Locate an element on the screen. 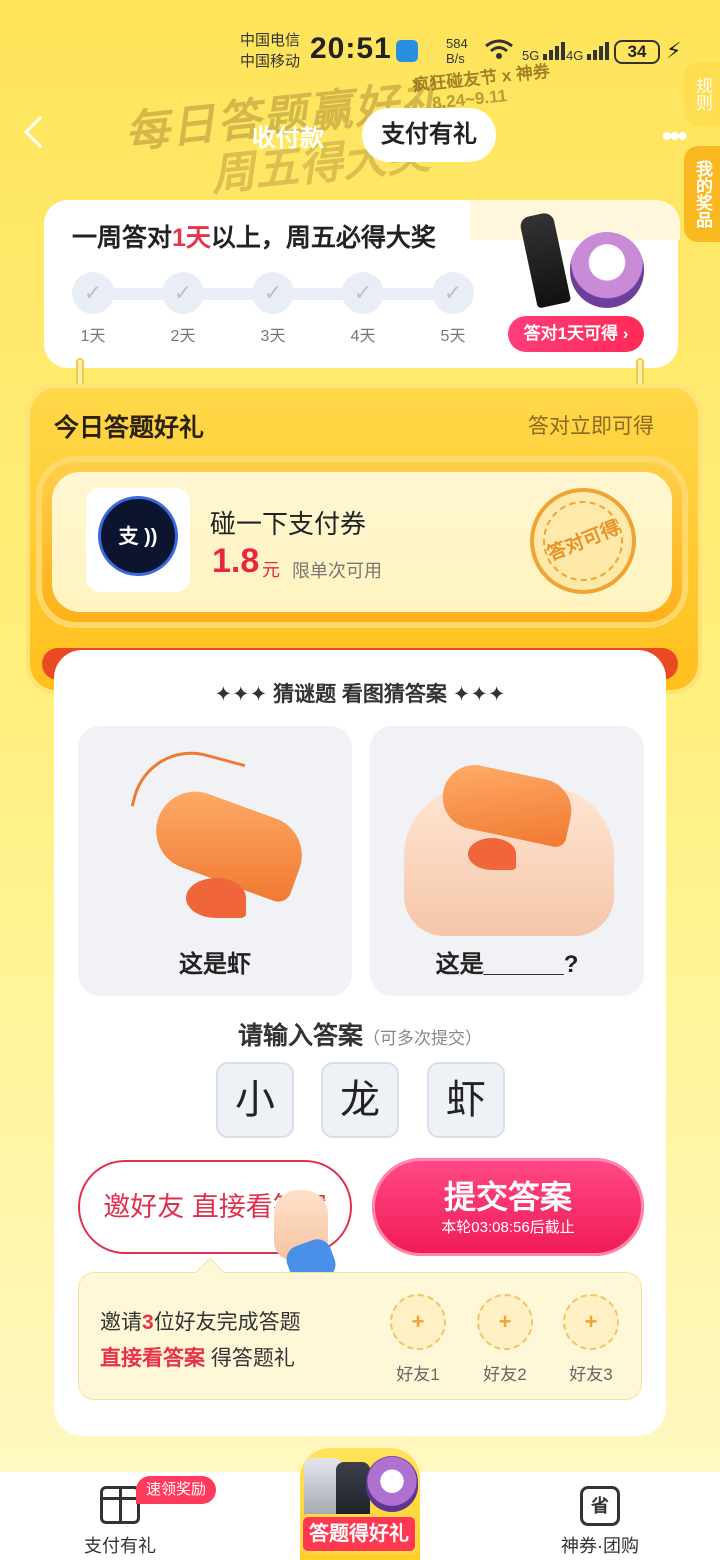  submit-answer-label: 提交答案 is located at coordinates (507, 1197).